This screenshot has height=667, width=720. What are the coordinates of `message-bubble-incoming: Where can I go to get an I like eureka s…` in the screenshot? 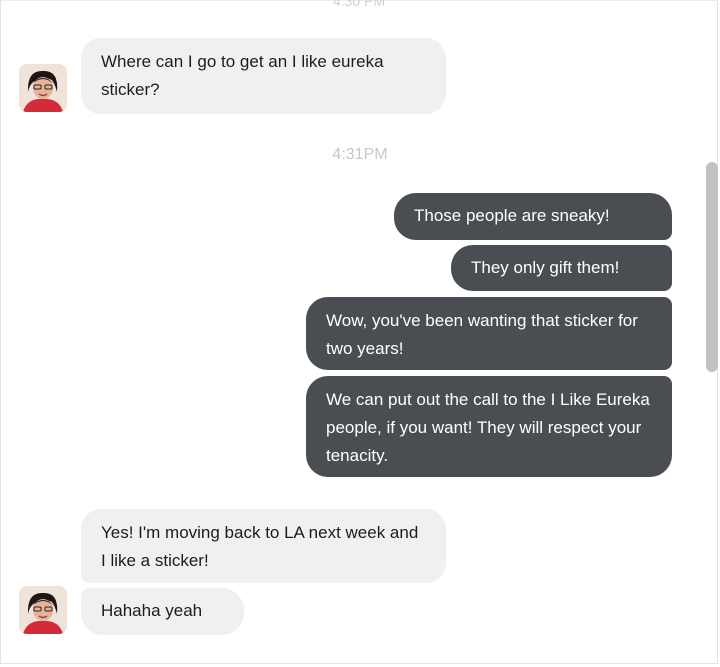 It's located at (263, 76).